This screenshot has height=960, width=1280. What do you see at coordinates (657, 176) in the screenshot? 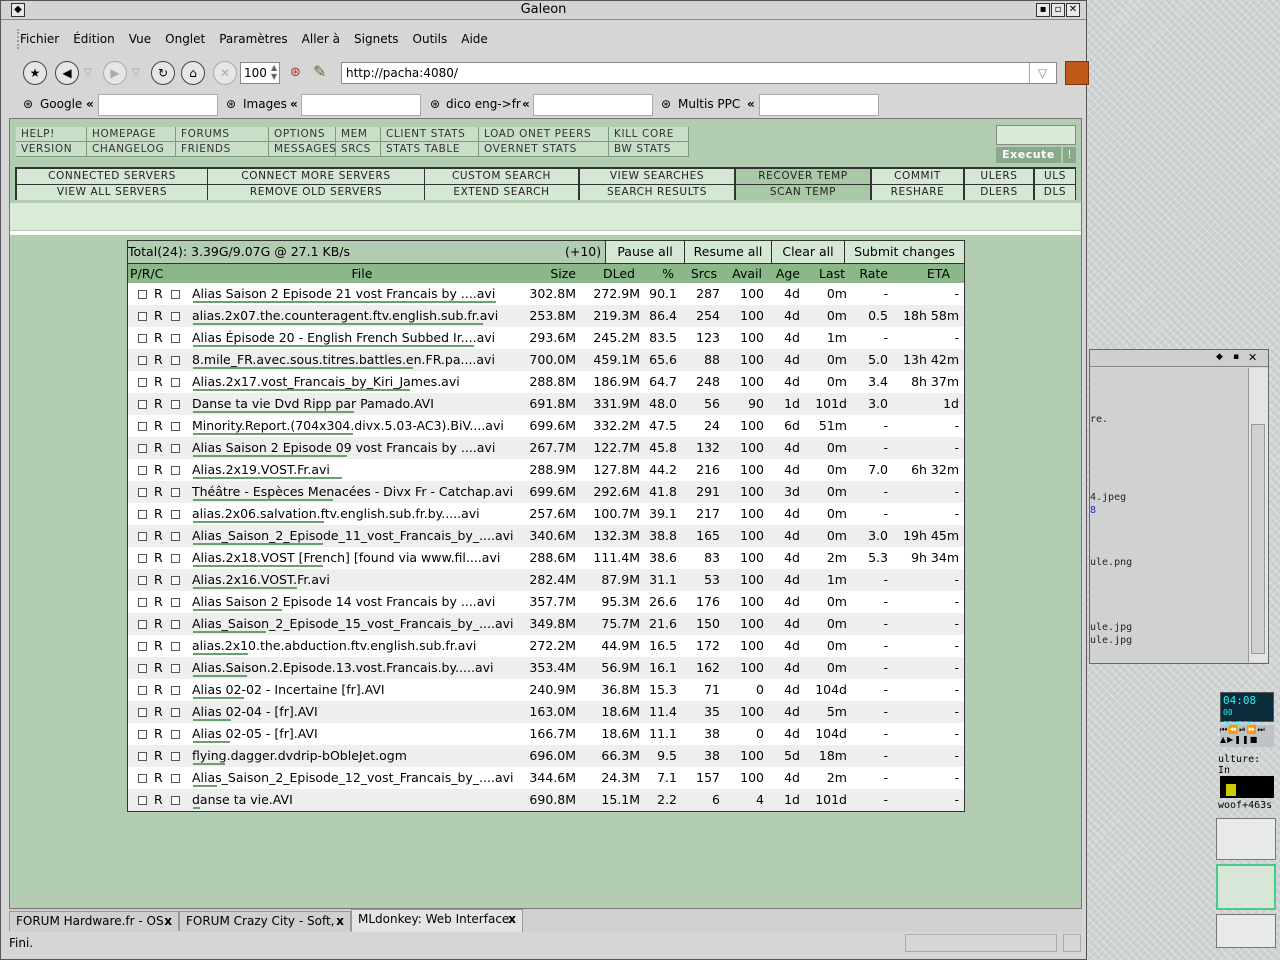
I see `command-button: VIEW SEARCHES` at bounding box center [657, 176].